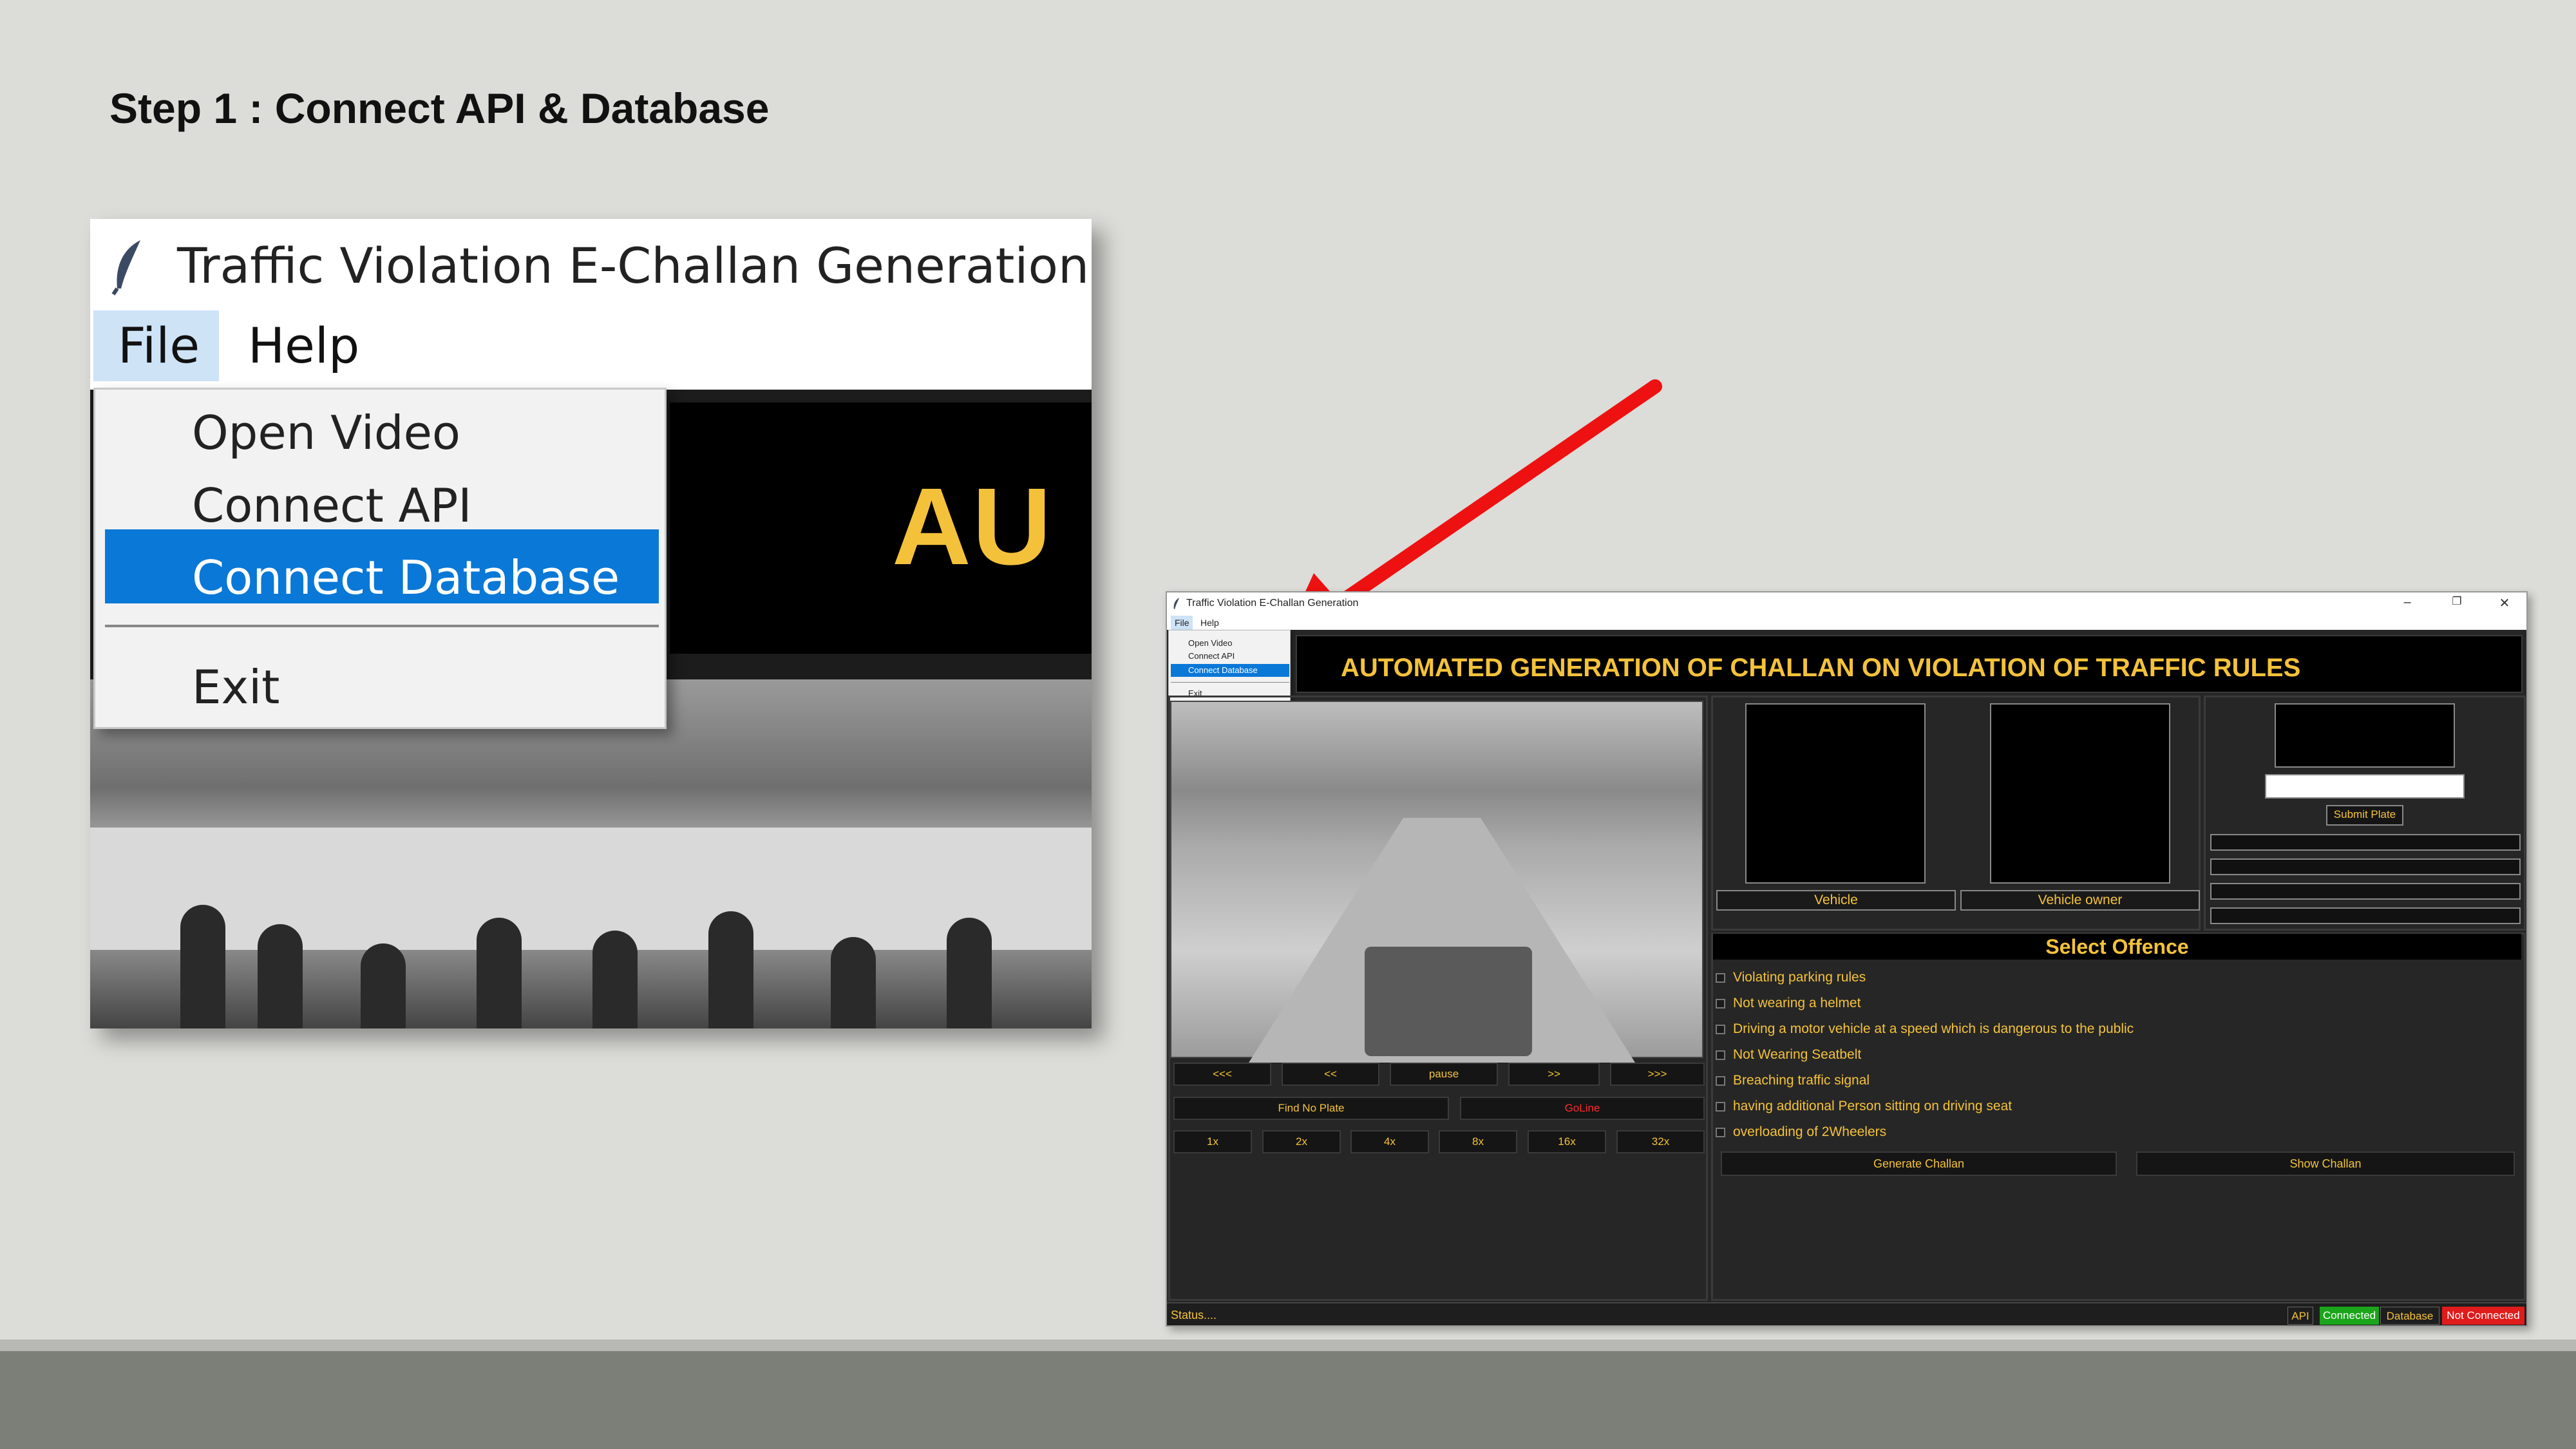 This screenshot has width=2576, height=1449. What do you see at coordinates (2326, 1163) in the screenshot?
I see `show-challan-button: Show Challan` at bounding box center [2326, 1163].